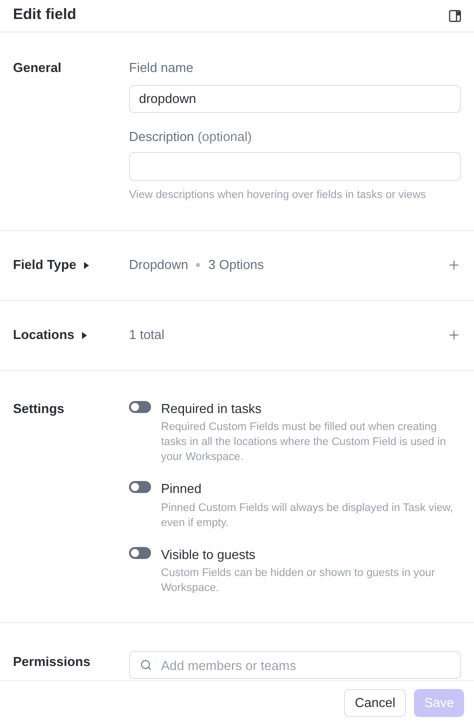 This screenshot has height=725, width=474. Describe the element at coordinates (295, 98) in the screenshot. I see `field-name-input: dropdown` at that location.